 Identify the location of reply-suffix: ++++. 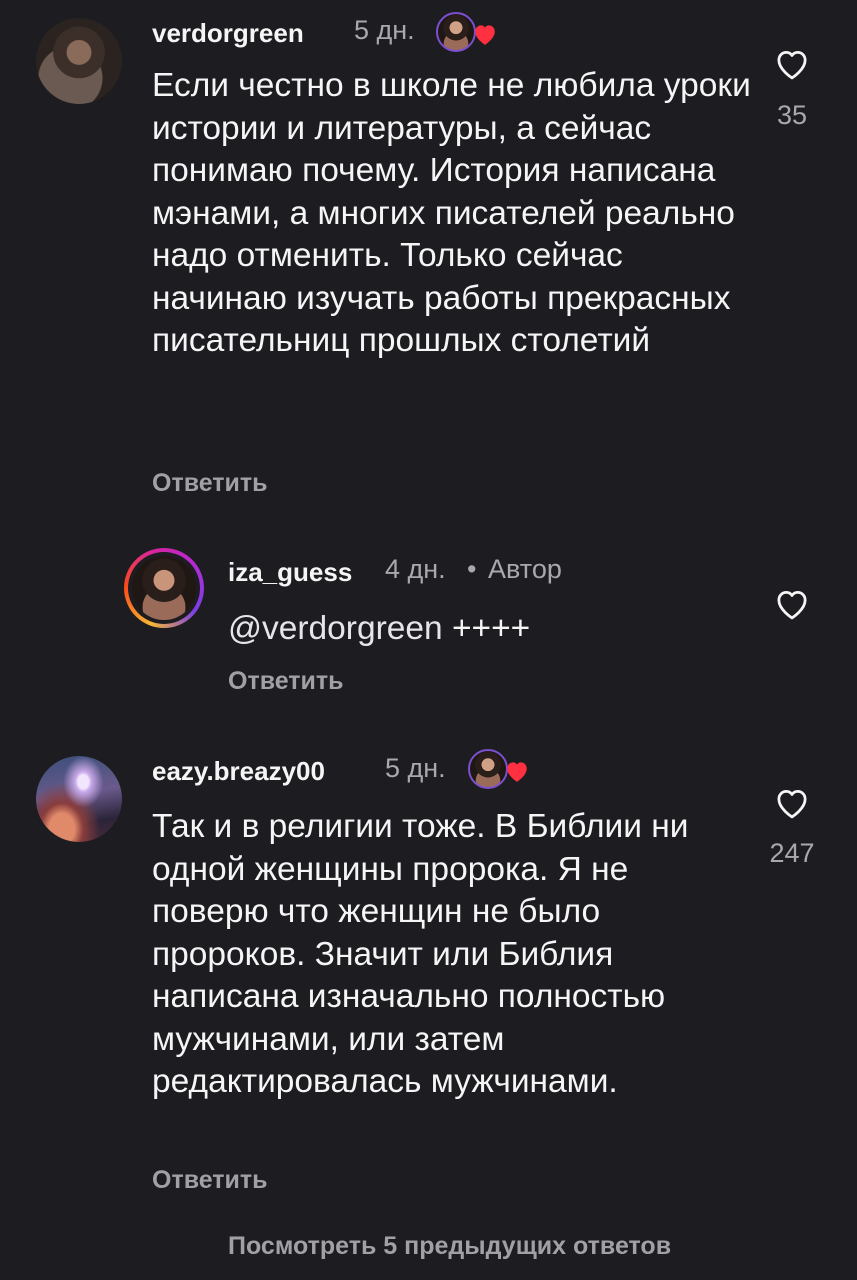
(486, 628).